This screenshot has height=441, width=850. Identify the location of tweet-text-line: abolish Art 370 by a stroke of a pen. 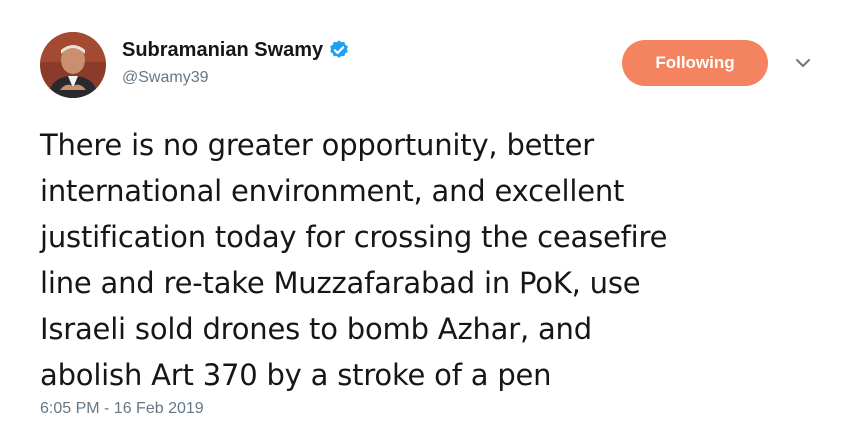
(296, 375).